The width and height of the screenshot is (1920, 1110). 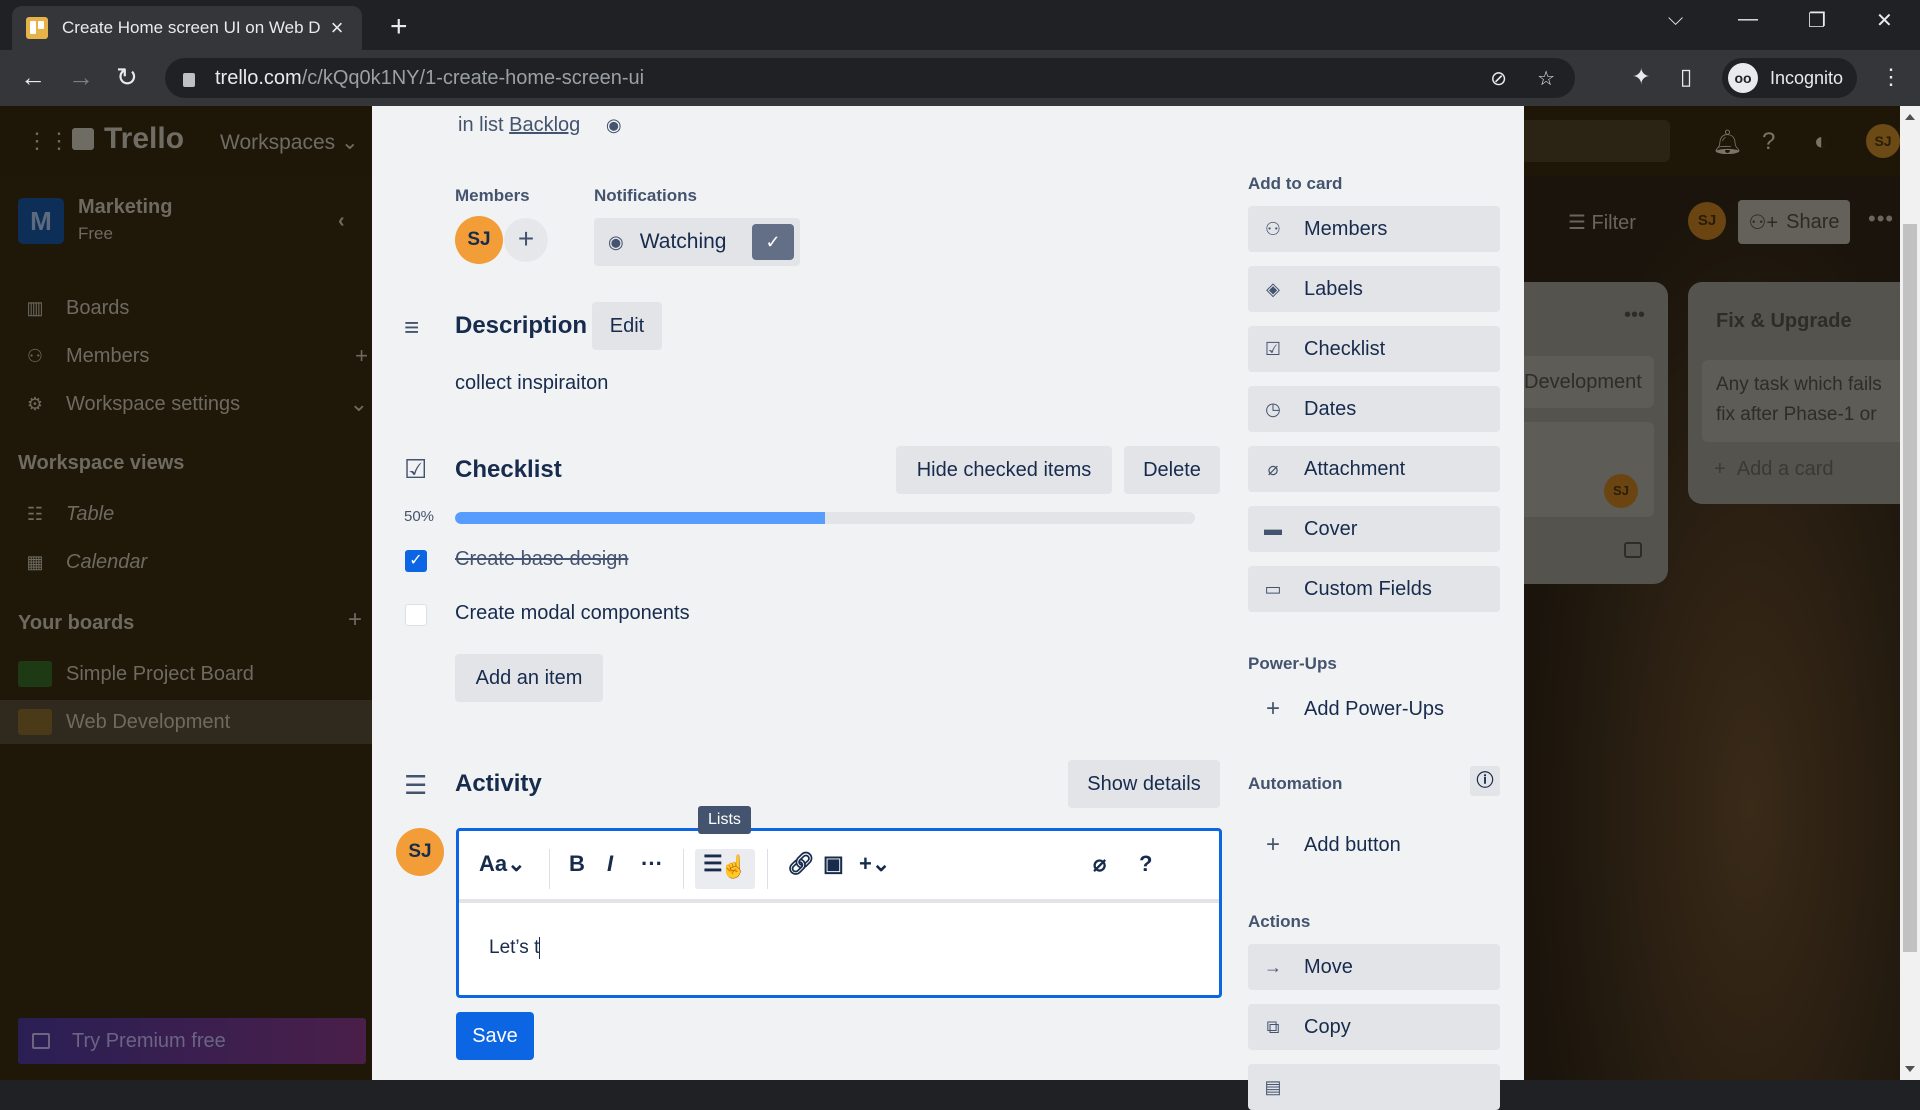 I want to click on browser-tab: Create Home screen UI on Web D ×, so click(x=187, y=28).